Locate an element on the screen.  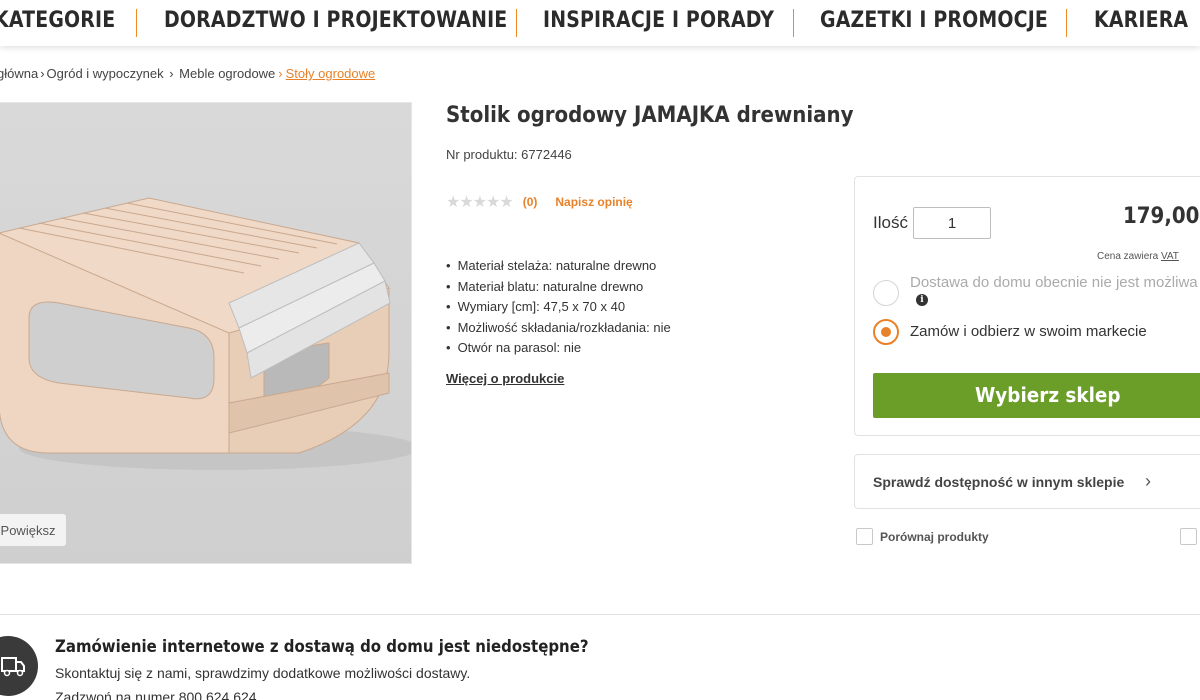
nav-item-inspiracje: INSPIRACJE I PORADY is located at coordinates (658, 20).